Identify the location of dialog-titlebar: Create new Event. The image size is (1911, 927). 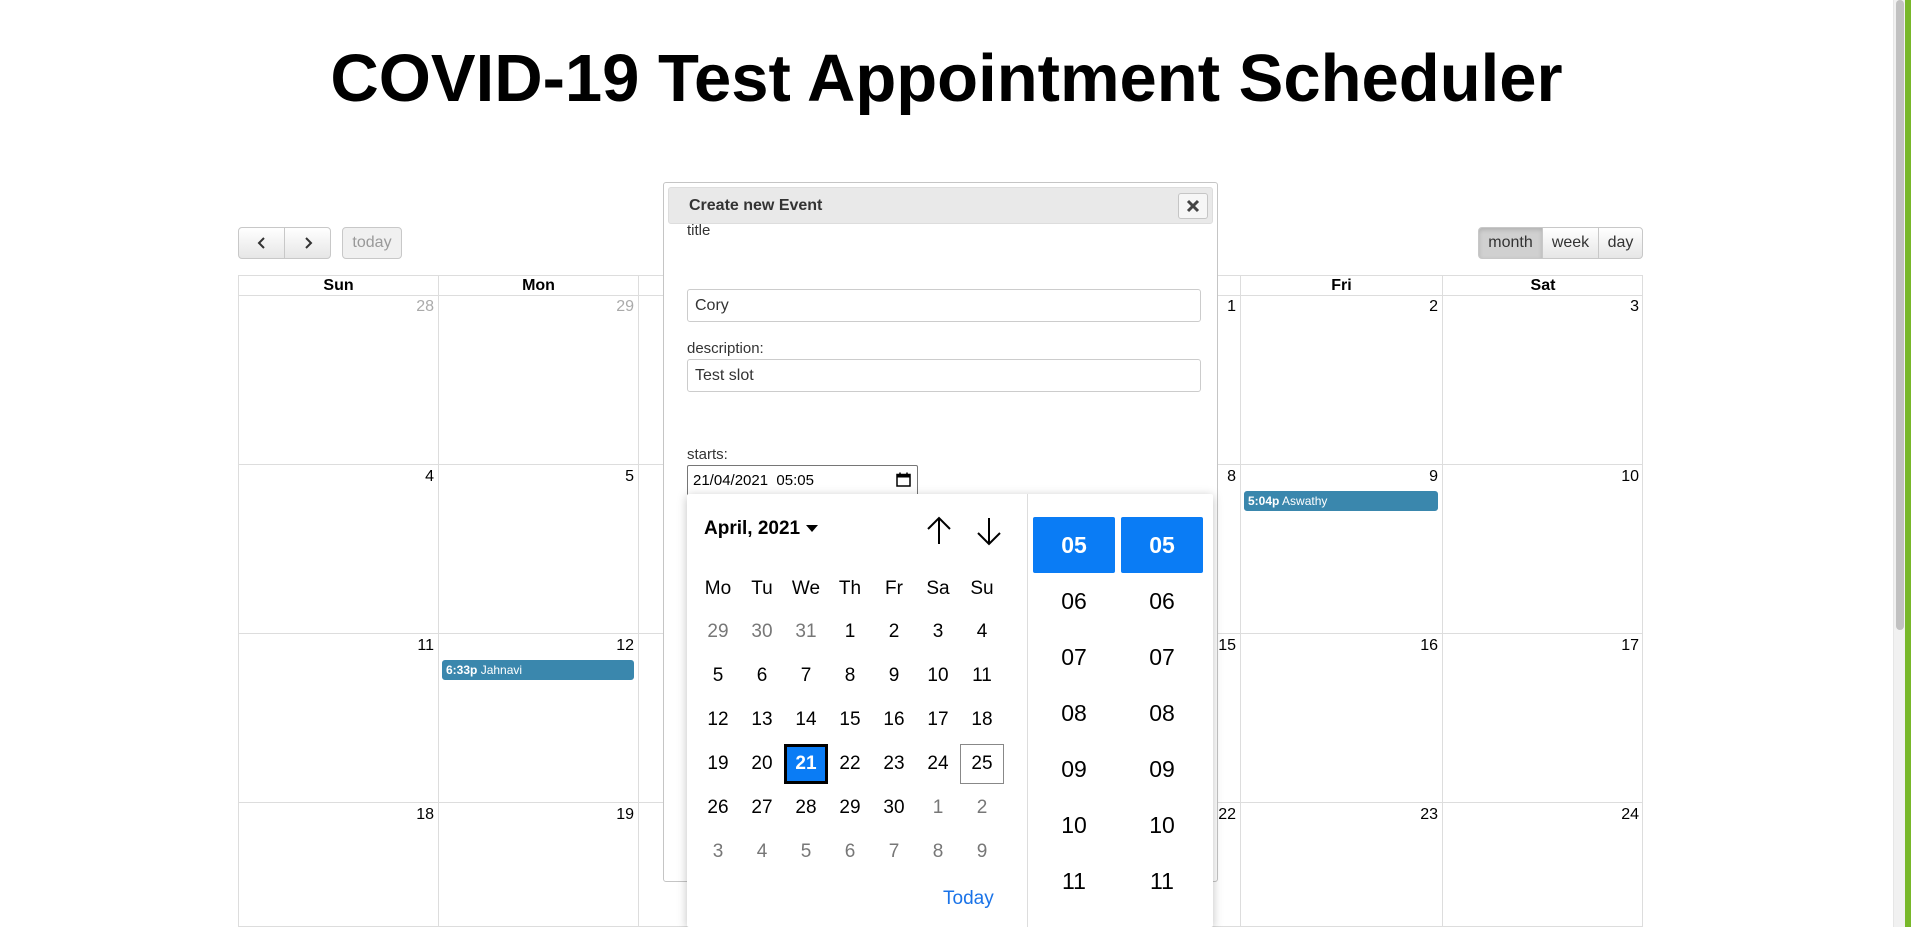
(940, 205).